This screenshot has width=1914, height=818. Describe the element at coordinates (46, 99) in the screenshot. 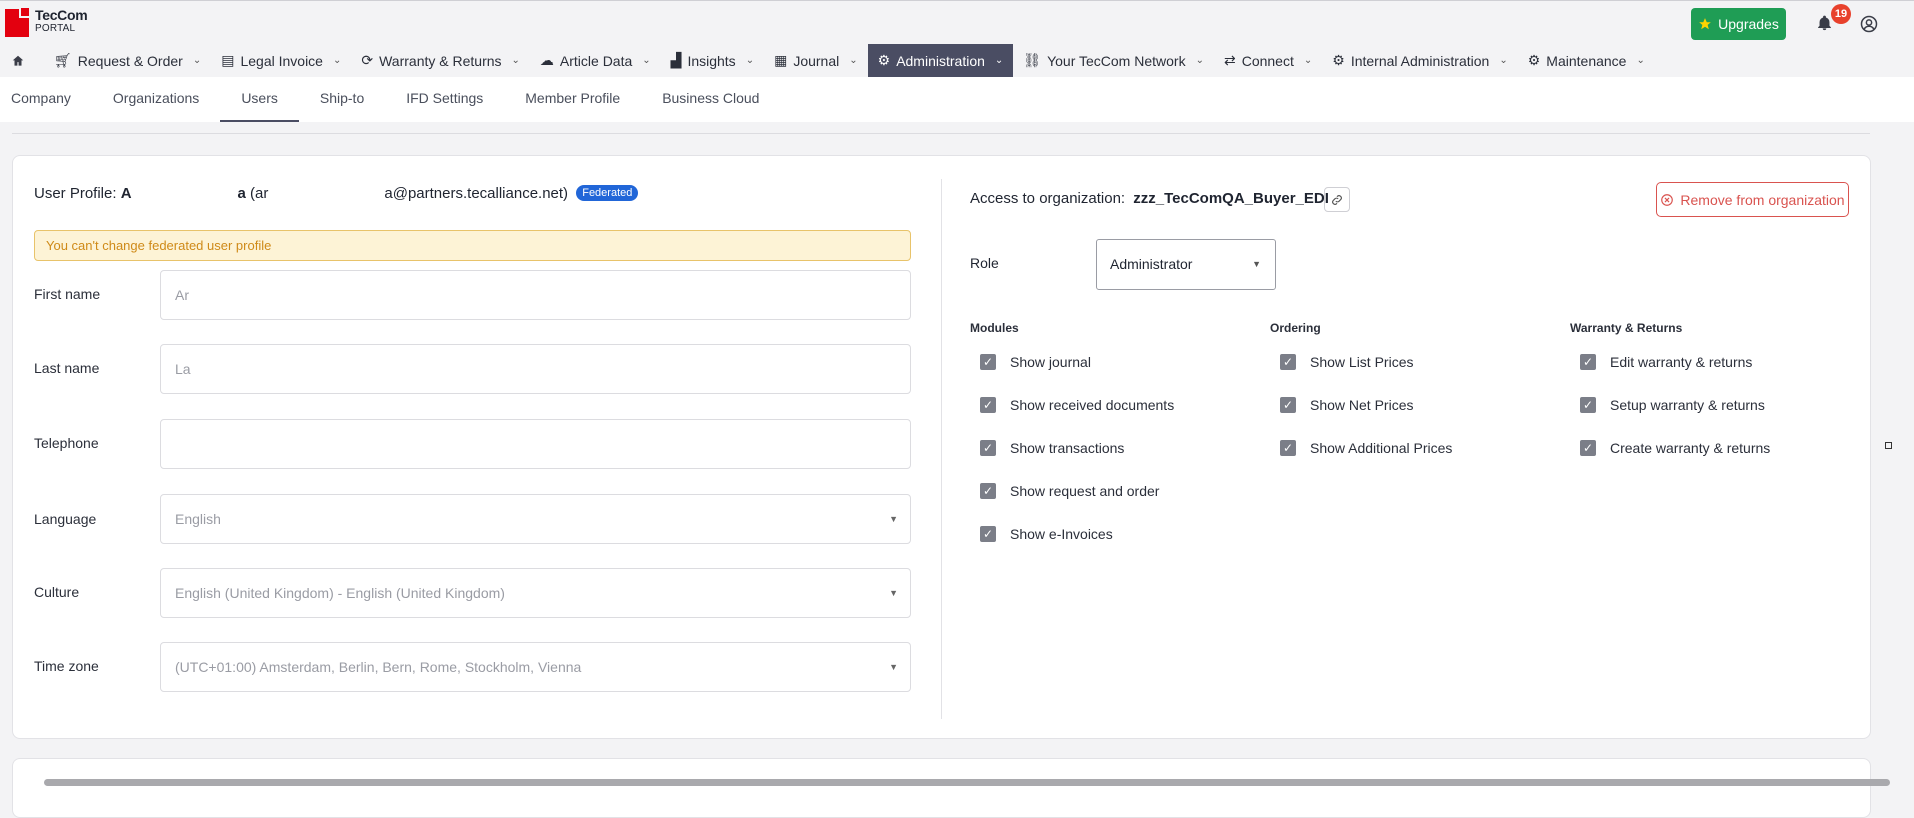

I see `tab-company: Company` at that location.